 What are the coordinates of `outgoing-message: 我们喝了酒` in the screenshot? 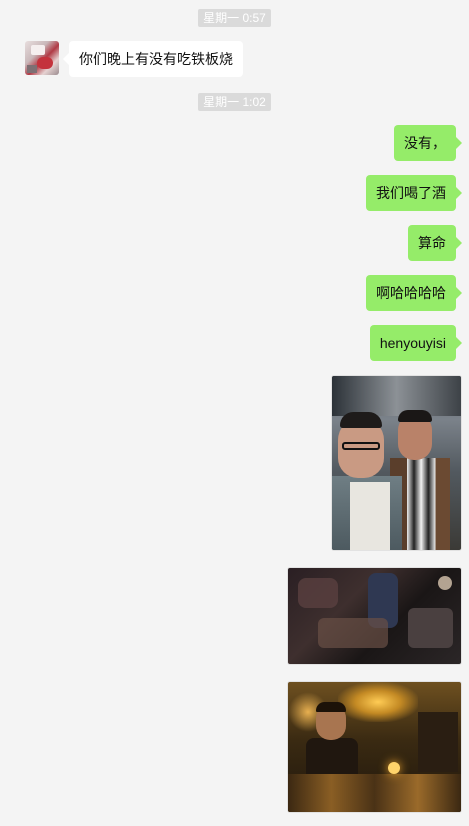 It's located at (414, 193).